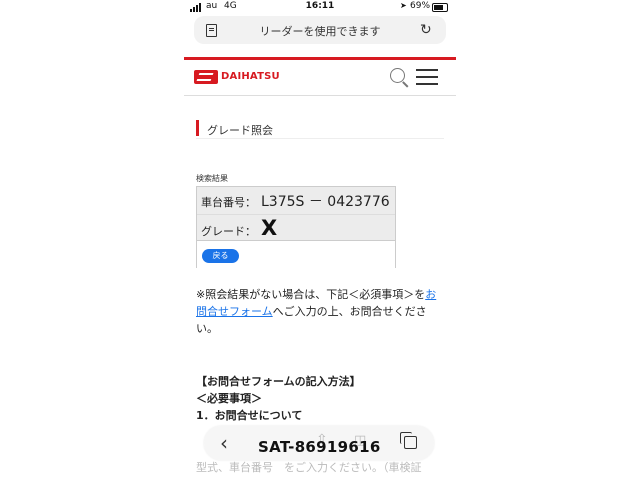  I want to click on section-title: グレード照会, so click(240, 130).